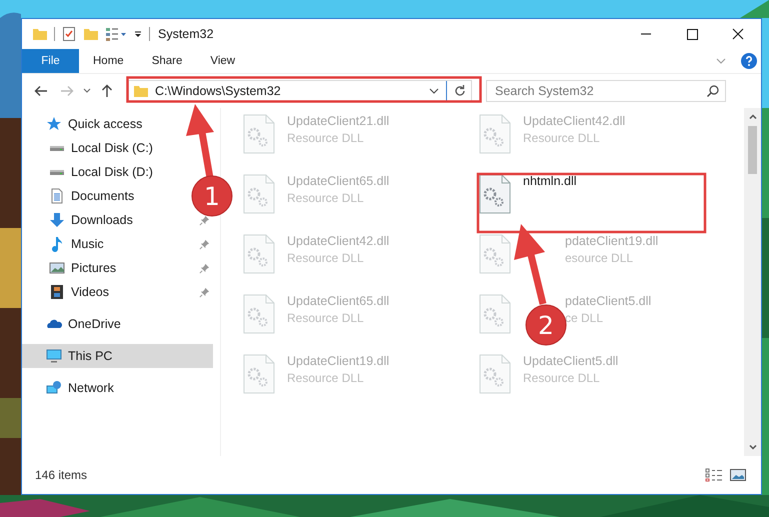  I want to click on picture-icon, so click(57, 268).